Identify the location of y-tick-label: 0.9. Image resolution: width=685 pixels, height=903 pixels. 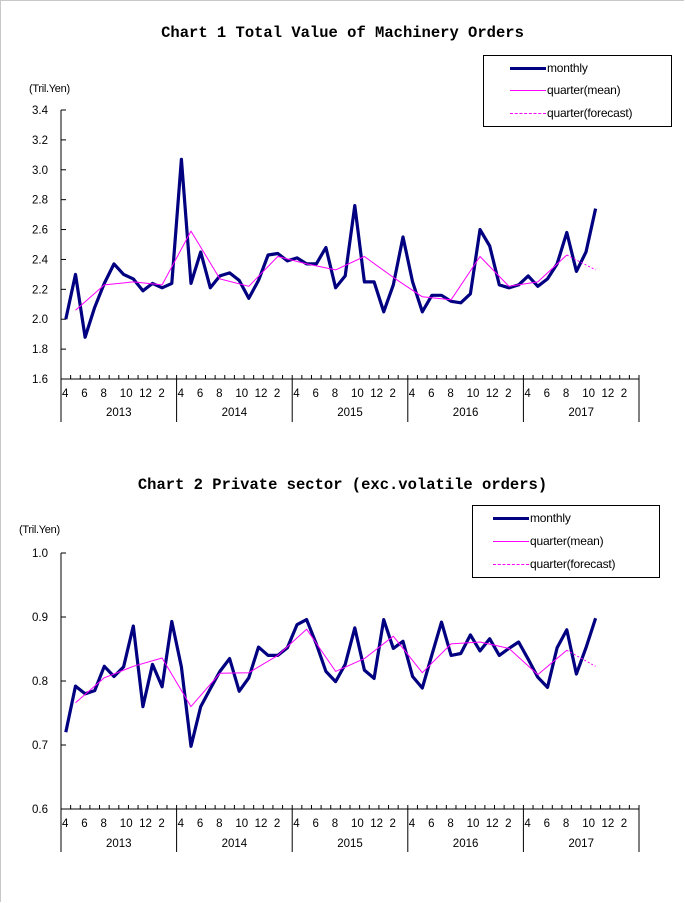
(40, 618).